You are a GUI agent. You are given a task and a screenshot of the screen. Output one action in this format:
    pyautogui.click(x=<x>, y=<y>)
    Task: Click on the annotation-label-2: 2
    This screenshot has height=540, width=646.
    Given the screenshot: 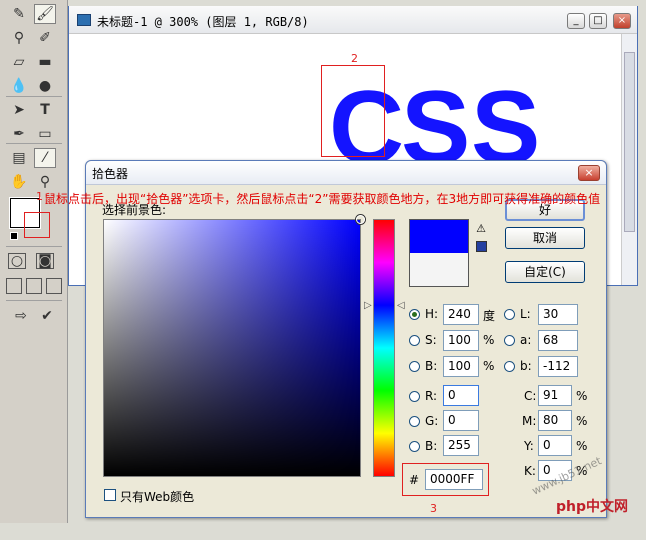 What is the action you would take?
    pyautogui.click(x=354, y=58)
    